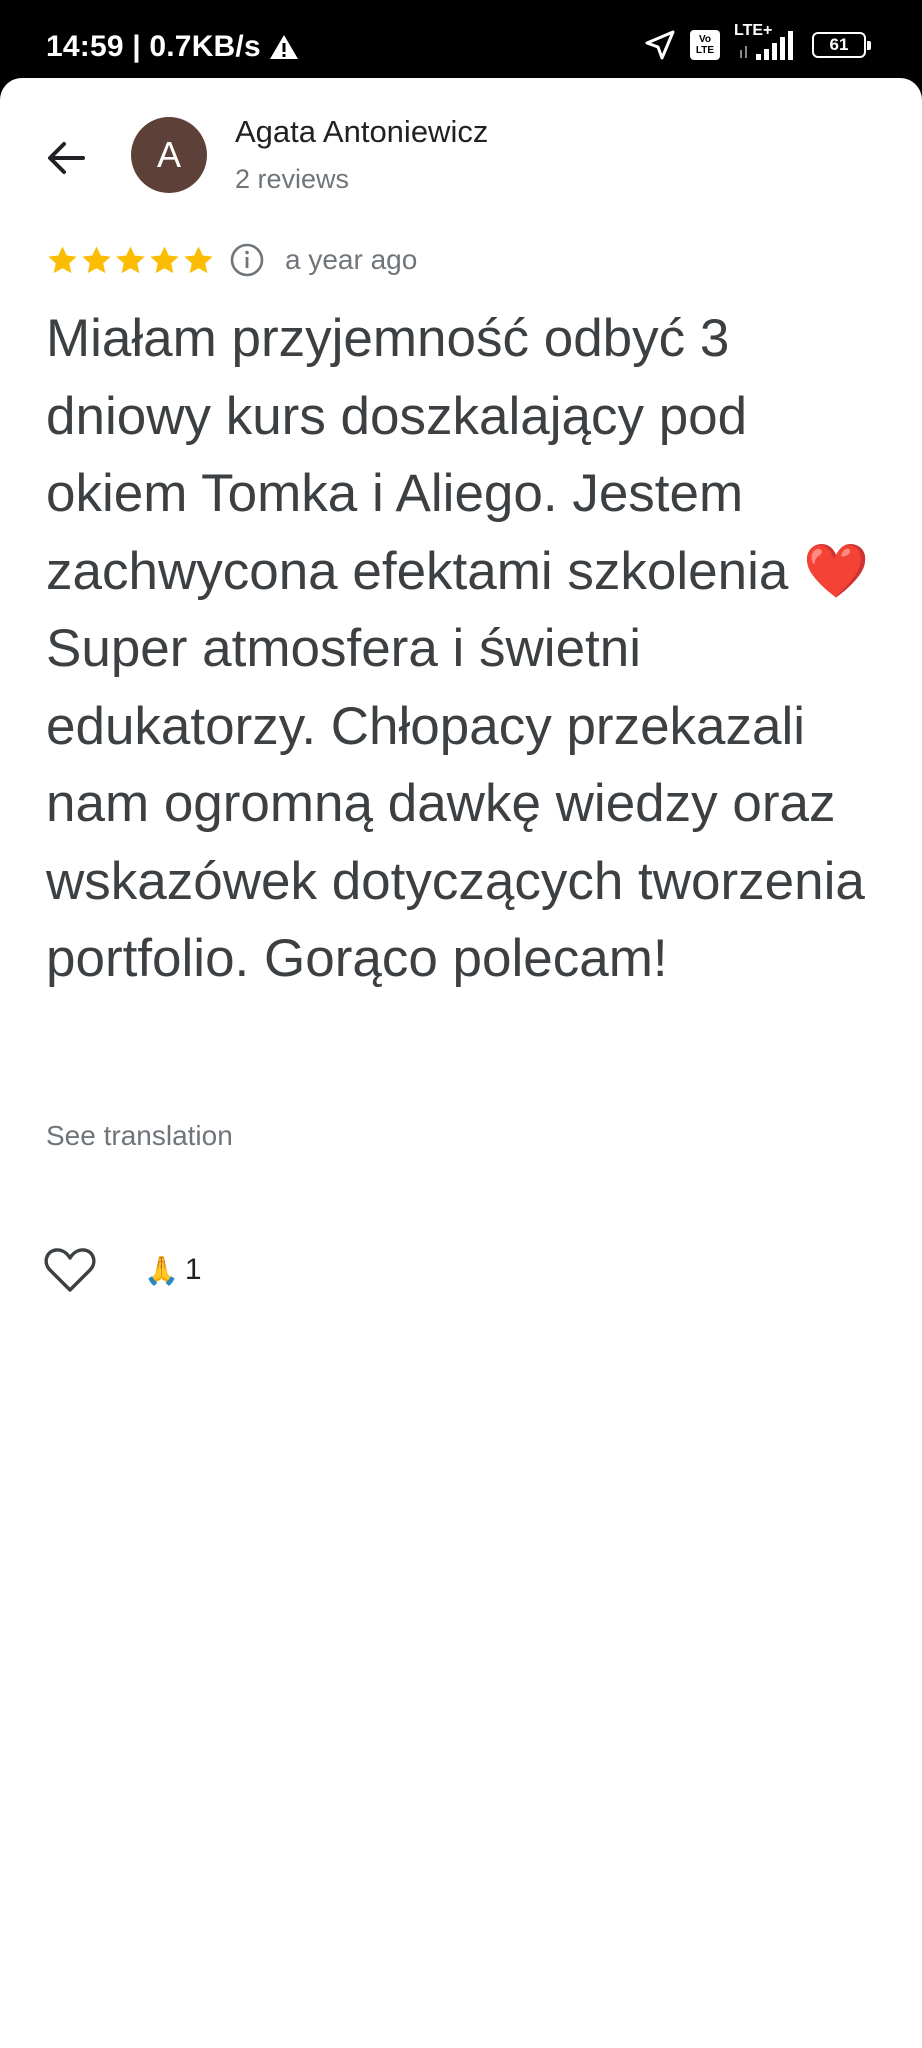 The image size is (922, 2048). I want to click on rating-row: a year ago, so click(231, 260).